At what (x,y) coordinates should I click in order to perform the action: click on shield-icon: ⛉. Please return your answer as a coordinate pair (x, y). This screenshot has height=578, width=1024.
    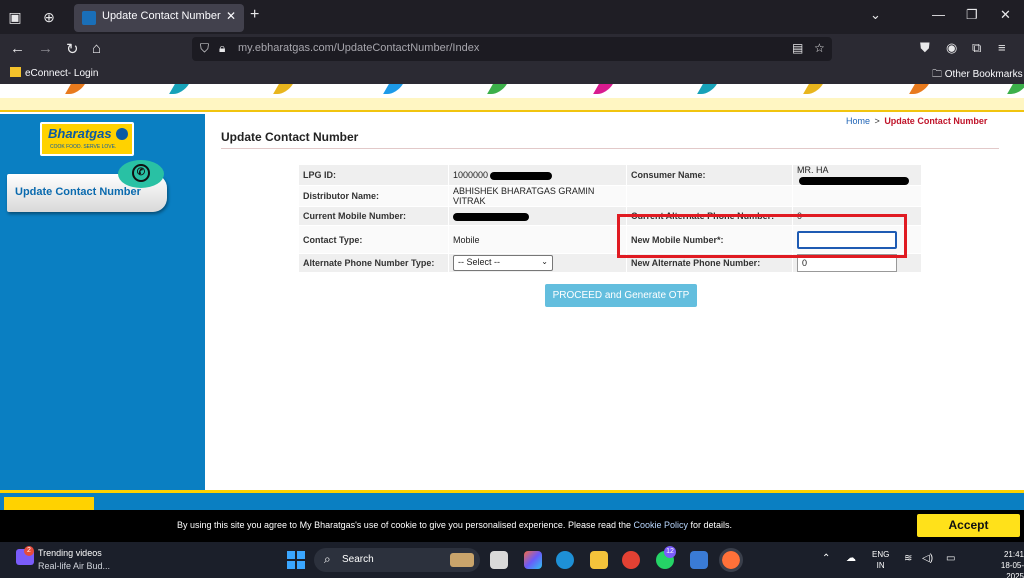
    Looking at the image, I should click on (204, 48).